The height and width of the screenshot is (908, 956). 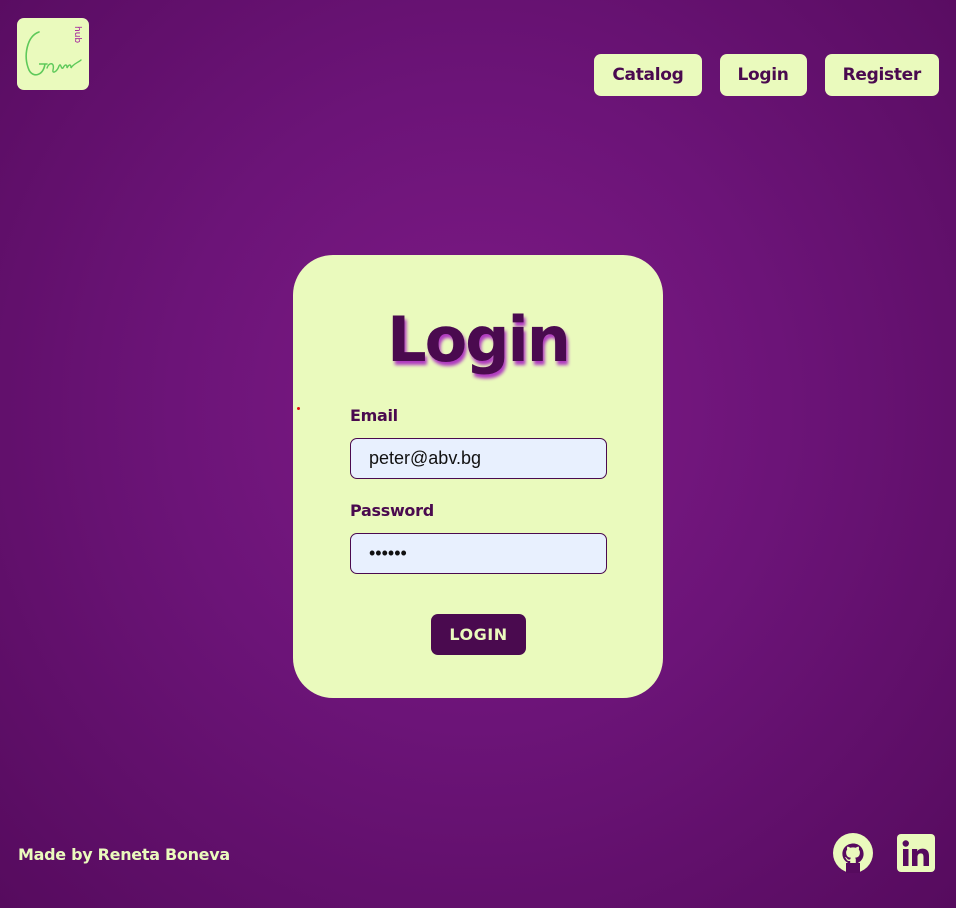 I want to click on login-title-wrapper: Login, so click(x=478, y=343).